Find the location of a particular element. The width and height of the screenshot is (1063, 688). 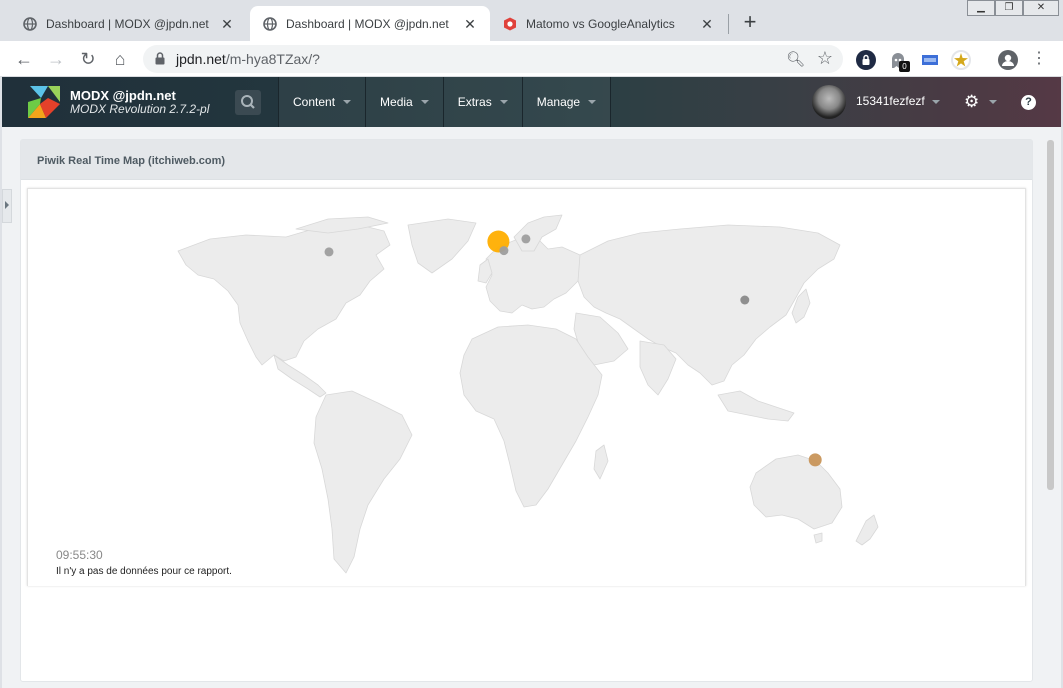

widget-title: Piwik Real Time Map (itchiweb.com) is located at coordinates (131, 161).